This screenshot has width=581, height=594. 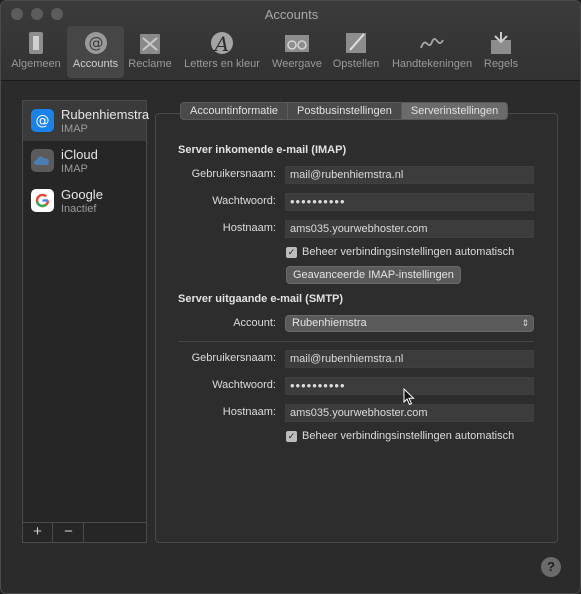 I want to click on toolbar-fonts: A Letters en kleur, so click(x=222, y=52).